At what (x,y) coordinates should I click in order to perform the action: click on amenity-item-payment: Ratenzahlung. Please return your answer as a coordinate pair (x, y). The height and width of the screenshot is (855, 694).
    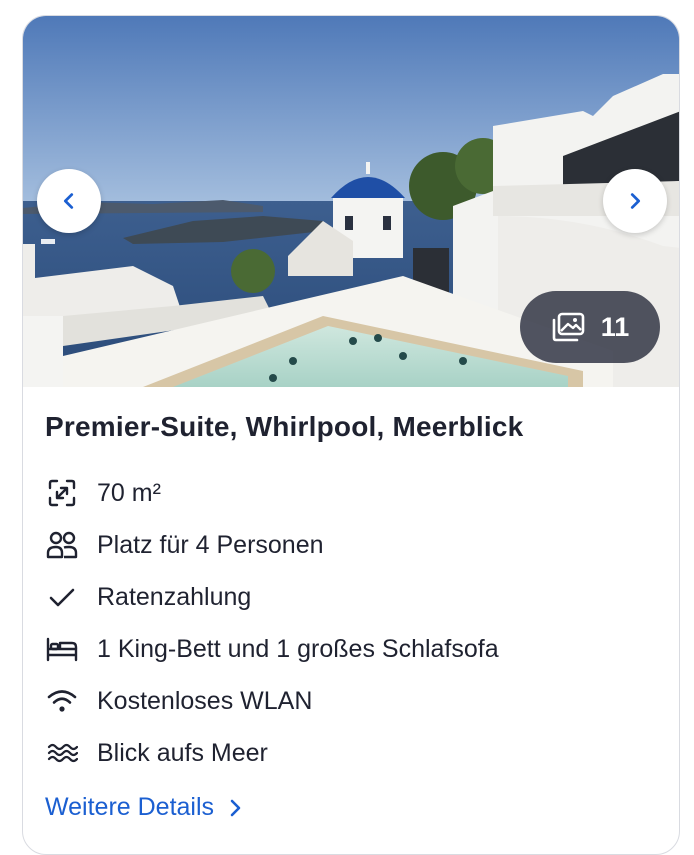
    Looking at the image, I should click on (351, 597).